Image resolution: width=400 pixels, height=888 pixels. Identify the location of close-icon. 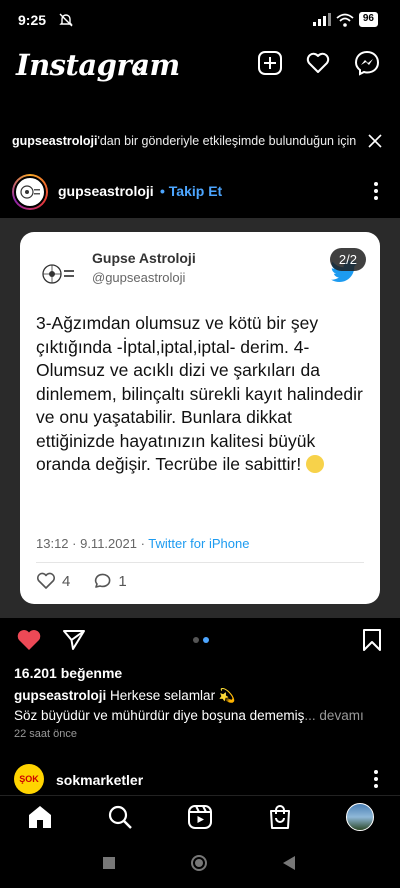
(375, 141).